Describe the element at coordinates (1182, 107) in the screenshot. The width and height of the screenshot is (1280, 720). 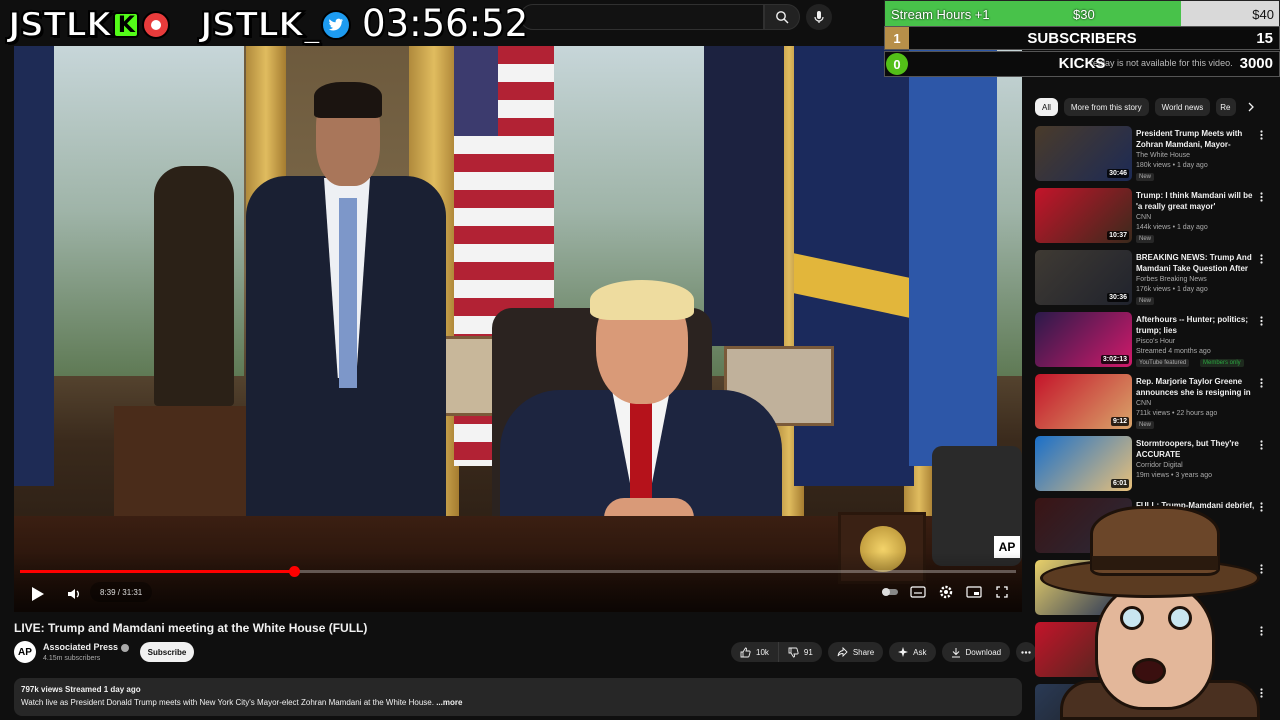
I see `chip-world-news: World news` at that location.